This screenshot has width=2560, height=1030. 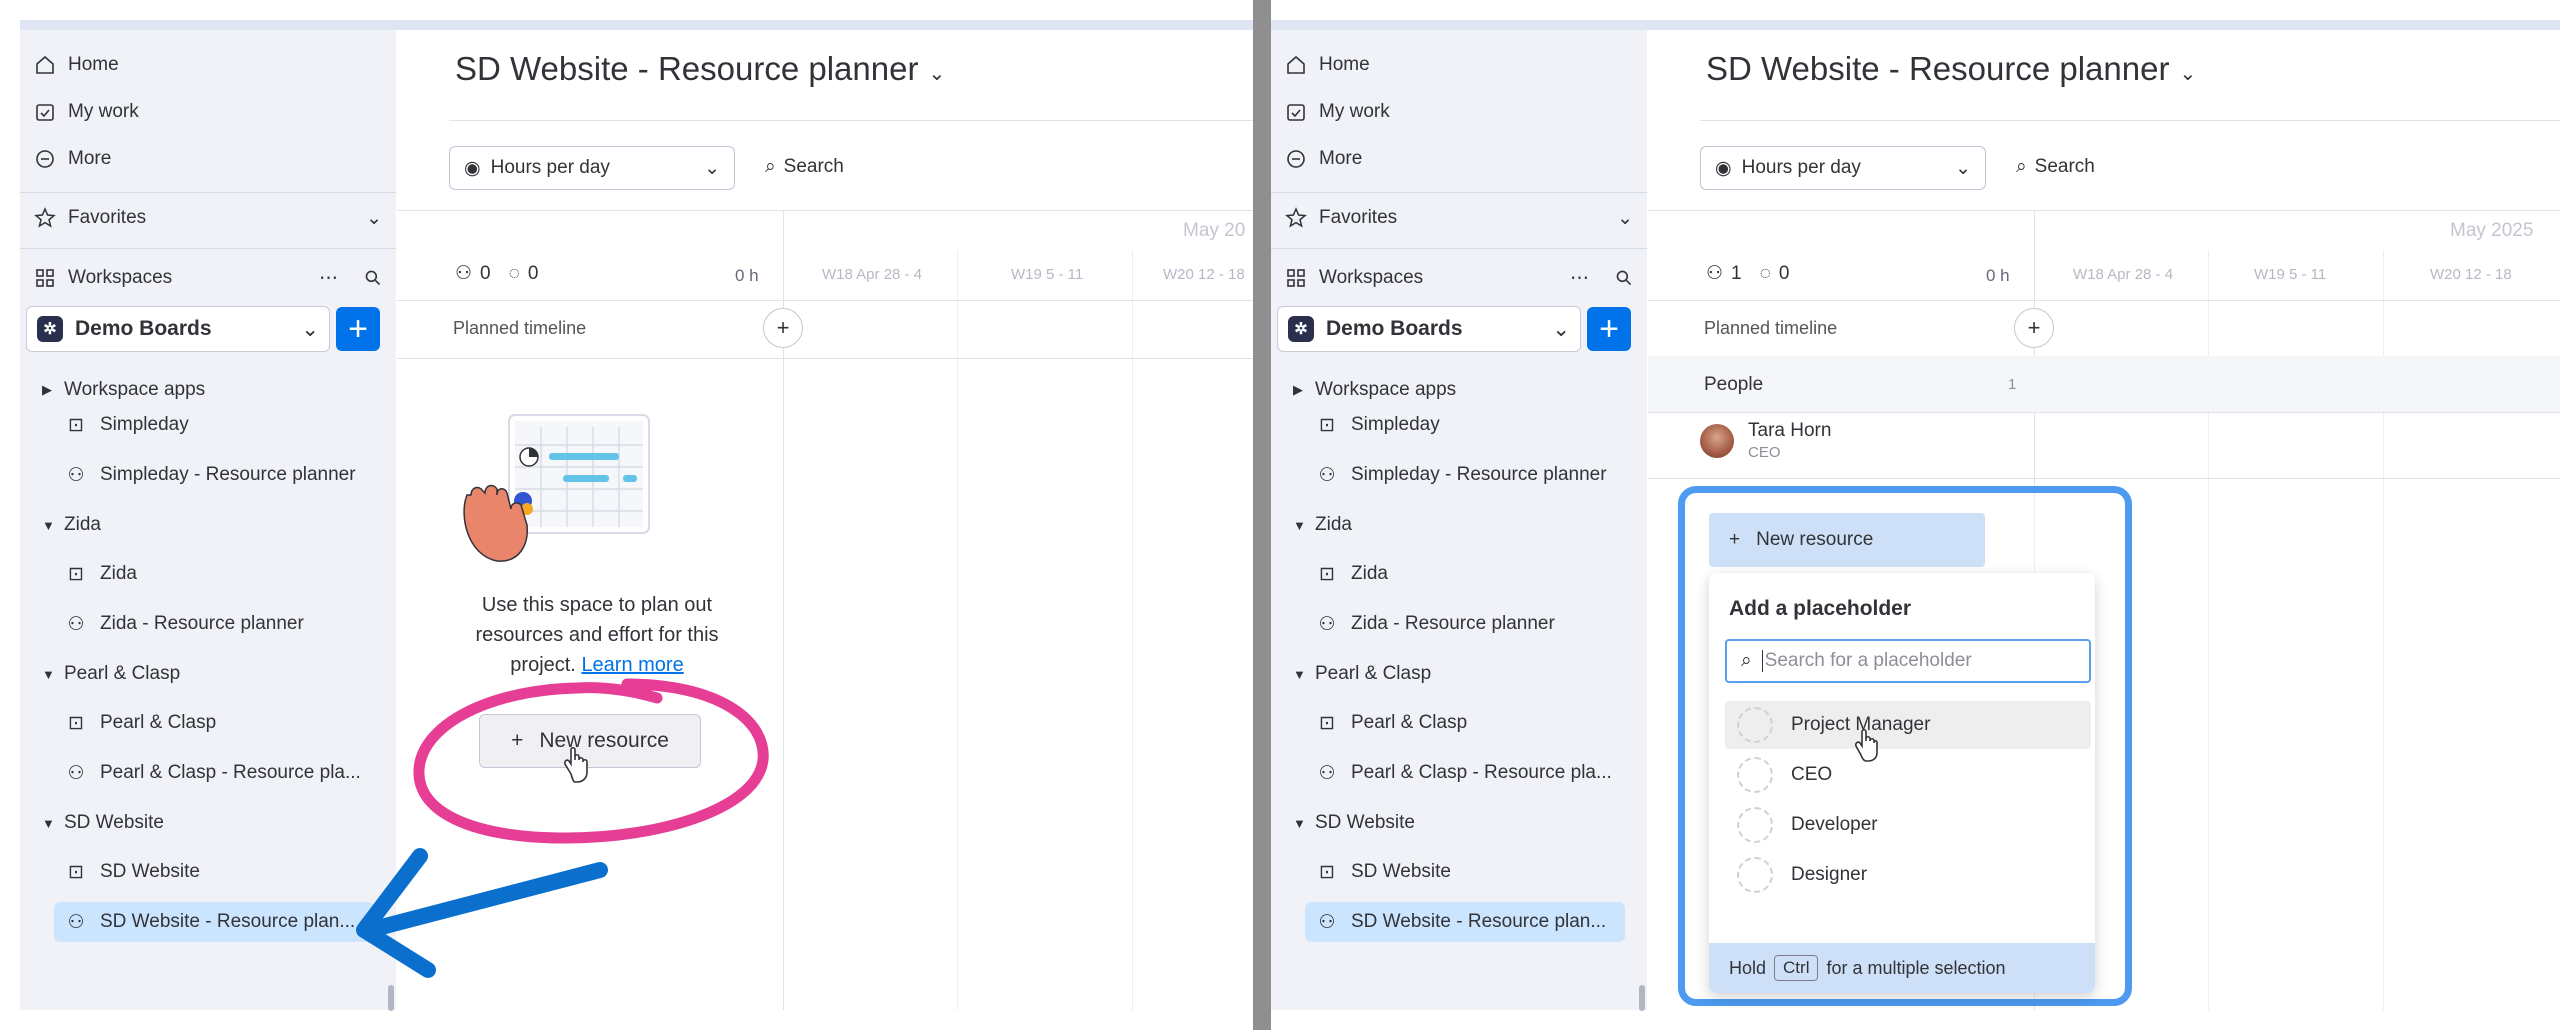 I want to click on nav-more-label: More, so click(x=90, y=158).